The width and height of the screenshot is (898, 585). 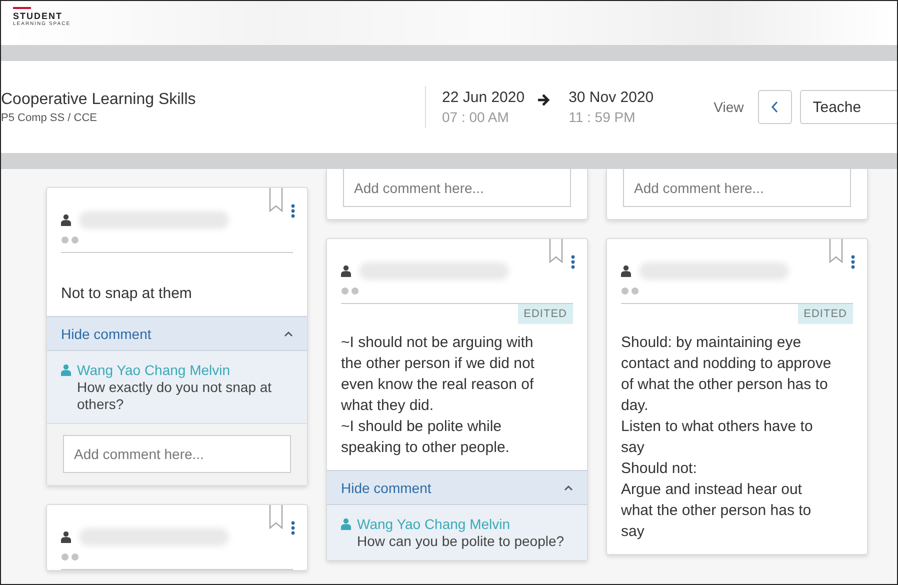 What do you see at coordinates (602, 117) in the screenshot?
I see `end-time: 11 : 59 PM` at bounding box center [602, 117].